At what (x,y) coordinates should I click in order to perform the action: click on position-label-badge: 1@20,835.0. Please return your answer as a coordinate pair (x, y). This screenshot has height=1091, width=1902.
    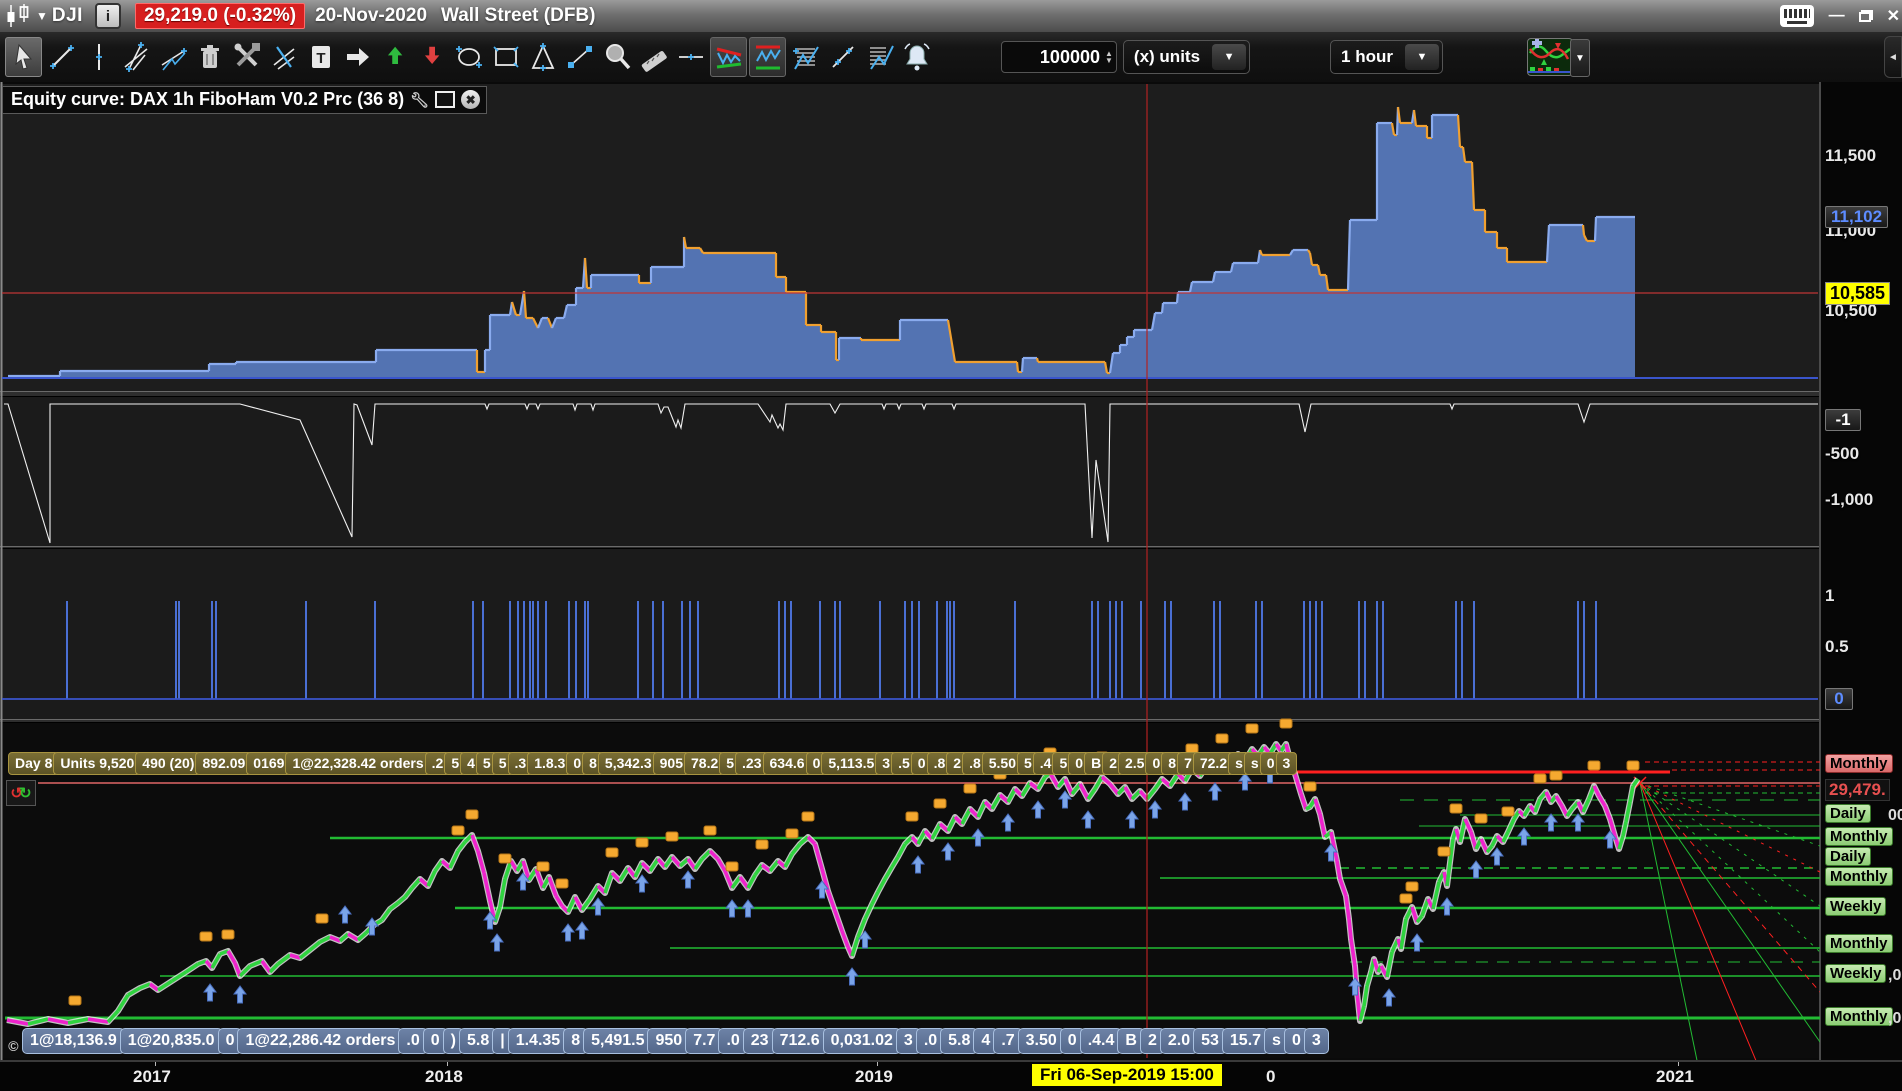
    Looking at the image, I should click on (171, 1041).